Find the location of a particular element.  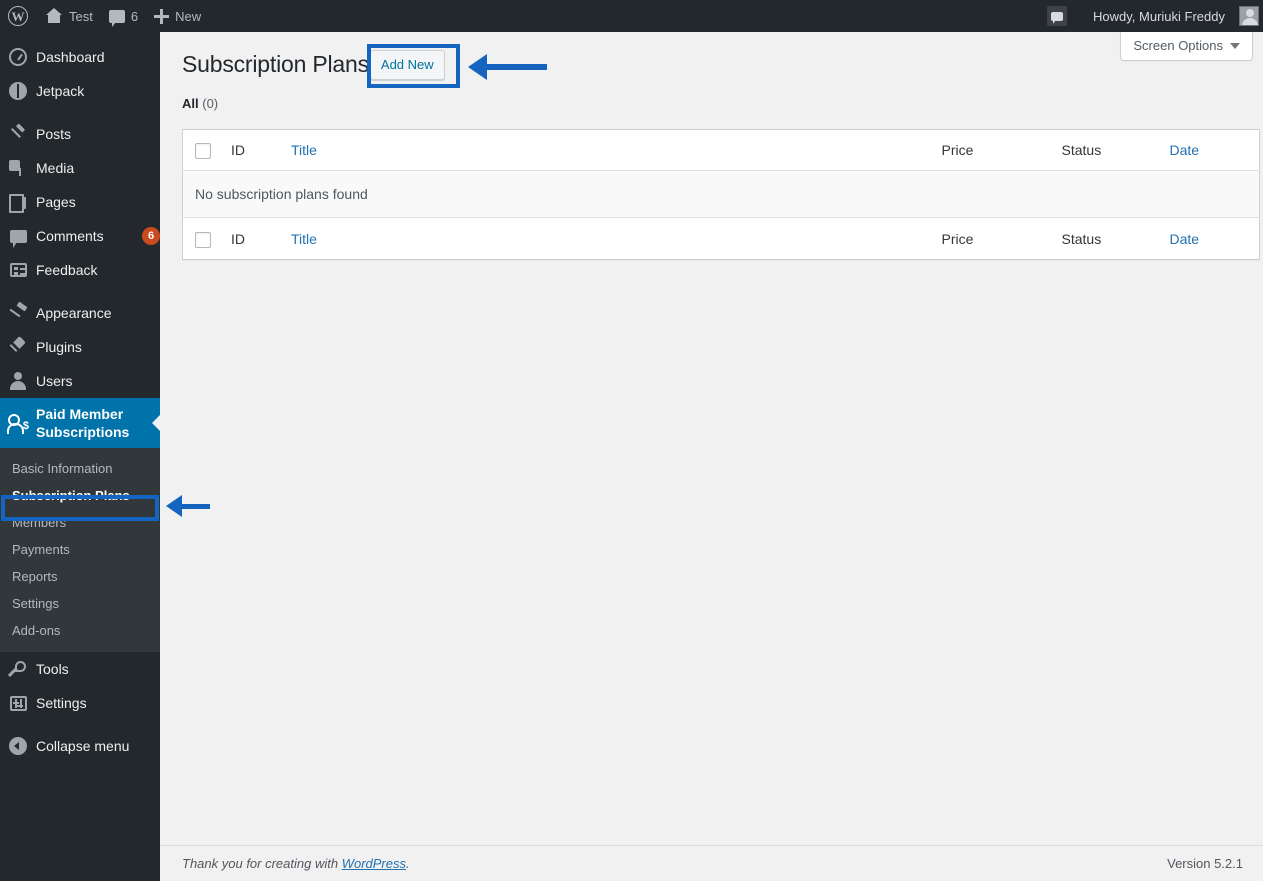

submenu-item-add-ons: Add-ons is located at coordinates (80, 630).